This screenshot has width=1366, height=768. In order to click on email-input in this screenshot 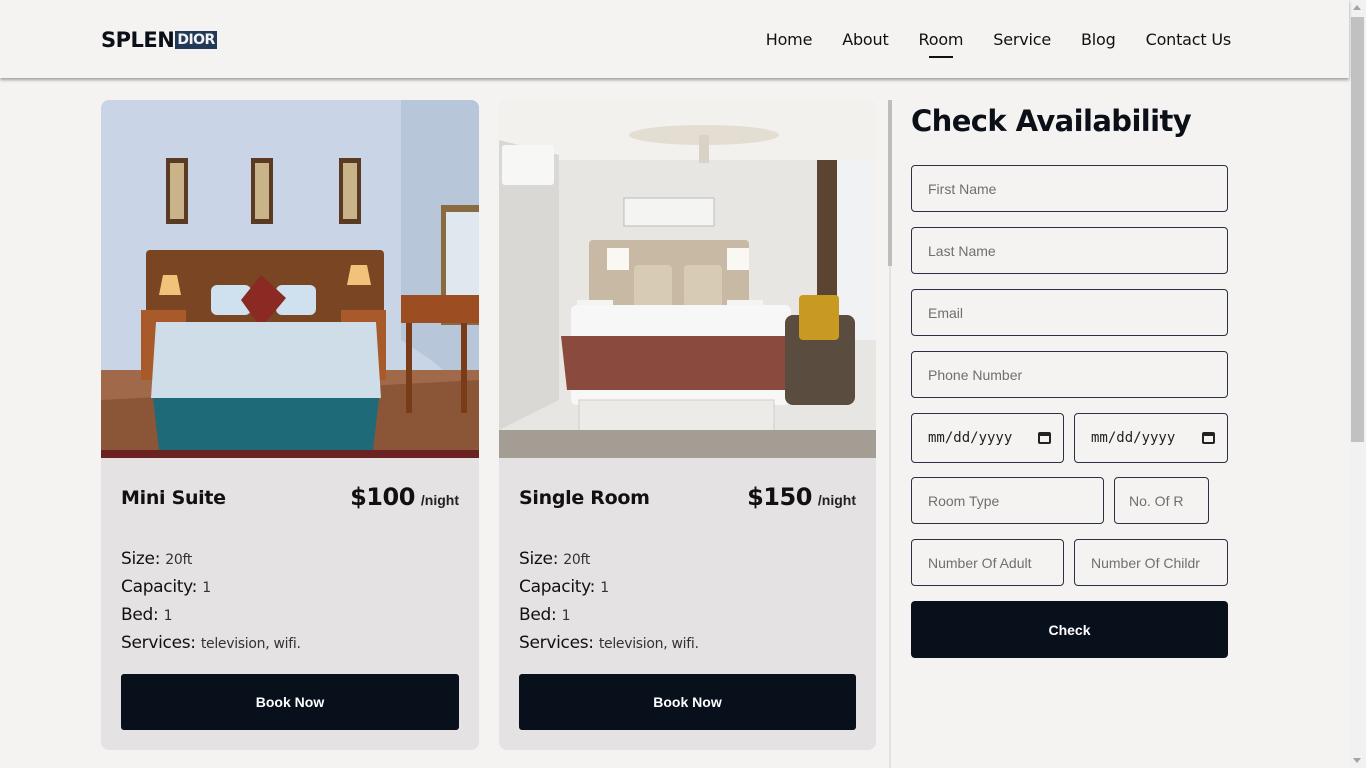, I will do `click(1069, 312)`.